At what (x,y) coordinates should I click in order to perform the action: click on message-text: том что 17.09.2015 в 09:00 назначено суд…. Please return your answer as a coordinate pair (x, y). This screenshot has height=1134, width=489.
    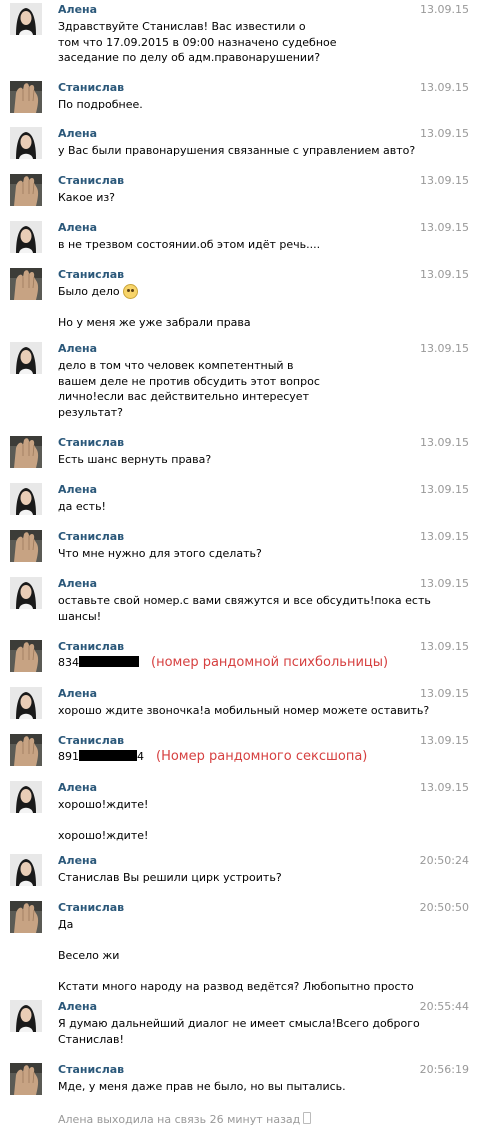
    Looking at the image, I should click on (197, 43).